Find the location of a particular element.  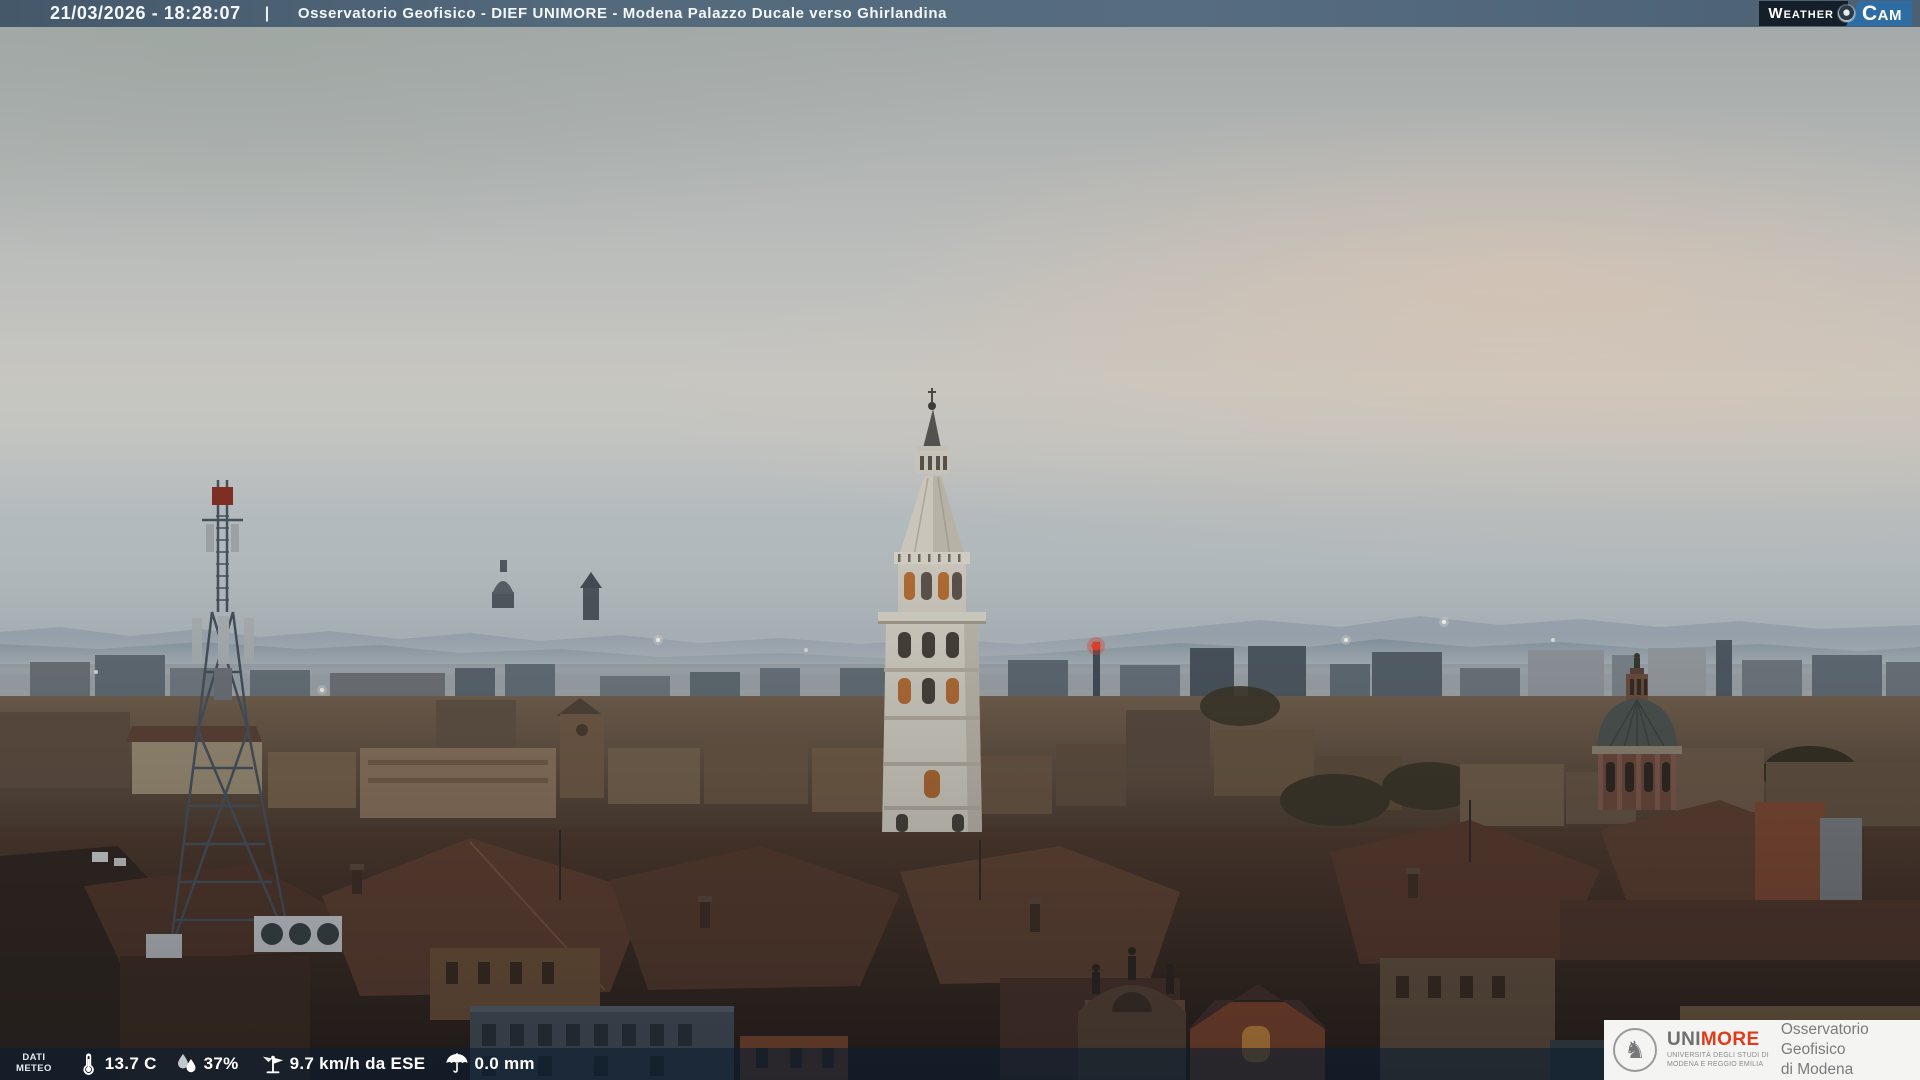

seal-knight-glyph: ♞ is located at coordinates (1635, 1050).